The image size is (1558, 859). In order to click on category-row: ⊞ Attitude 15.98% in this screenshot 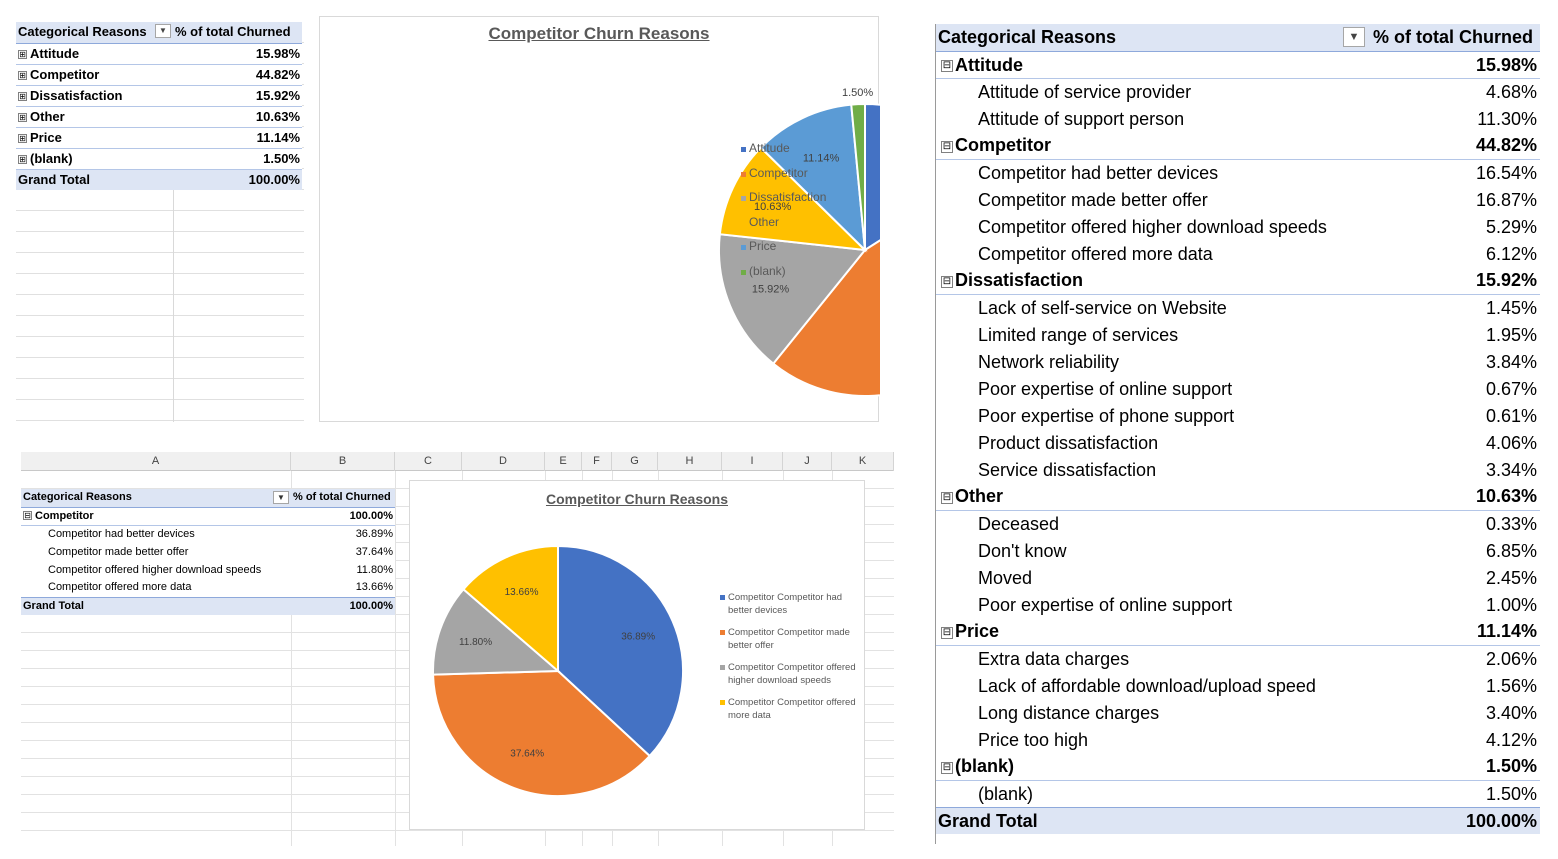, I will do `click(159, 54)`.